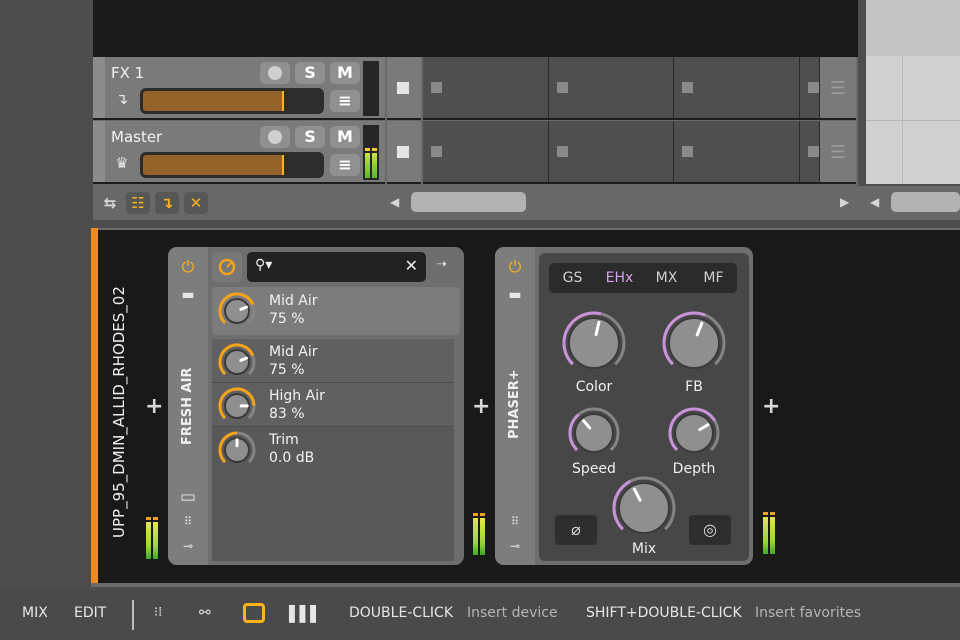  Describe the element at coordinates (664, 613) in the screenshot. I see `hint-key: SHIFT+DOUBLE-CLICK` at that location.